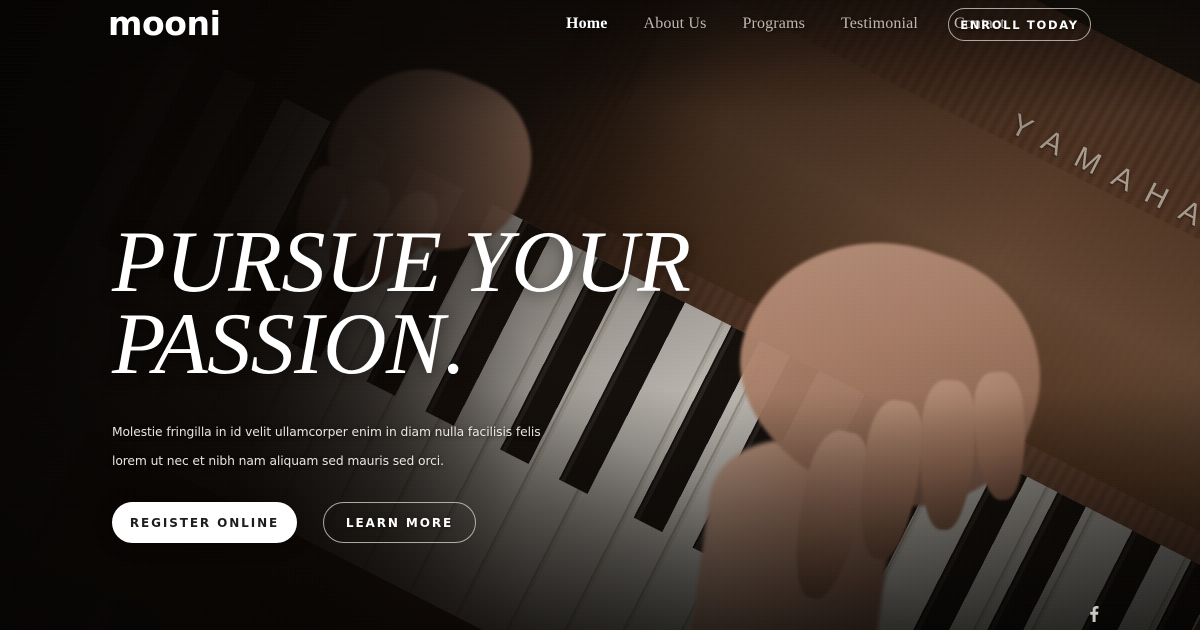  I want to click on facebook-glyph, so click(1094, 614).